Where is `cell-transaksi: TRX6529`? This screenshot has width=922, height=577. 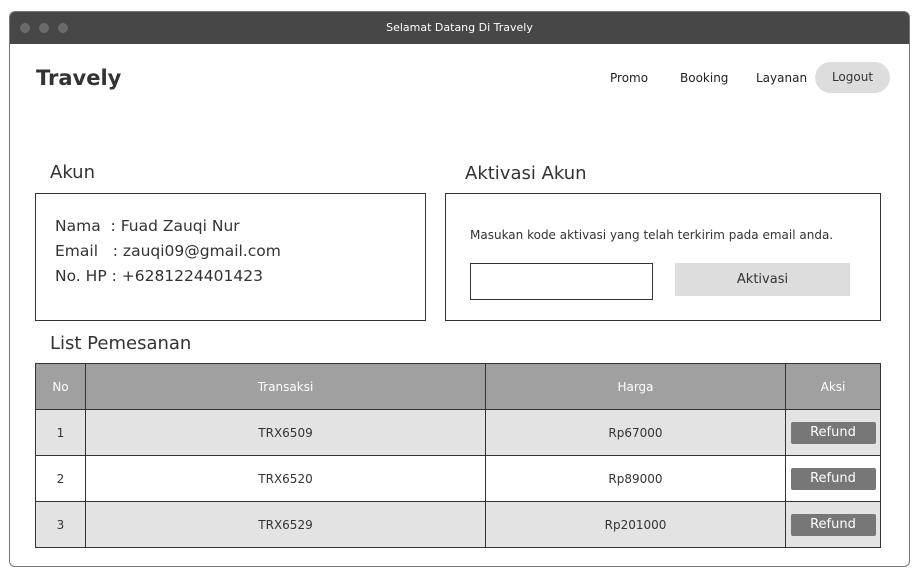
cell-transaksi: TRX6529 is located at coordinates (285, 524).